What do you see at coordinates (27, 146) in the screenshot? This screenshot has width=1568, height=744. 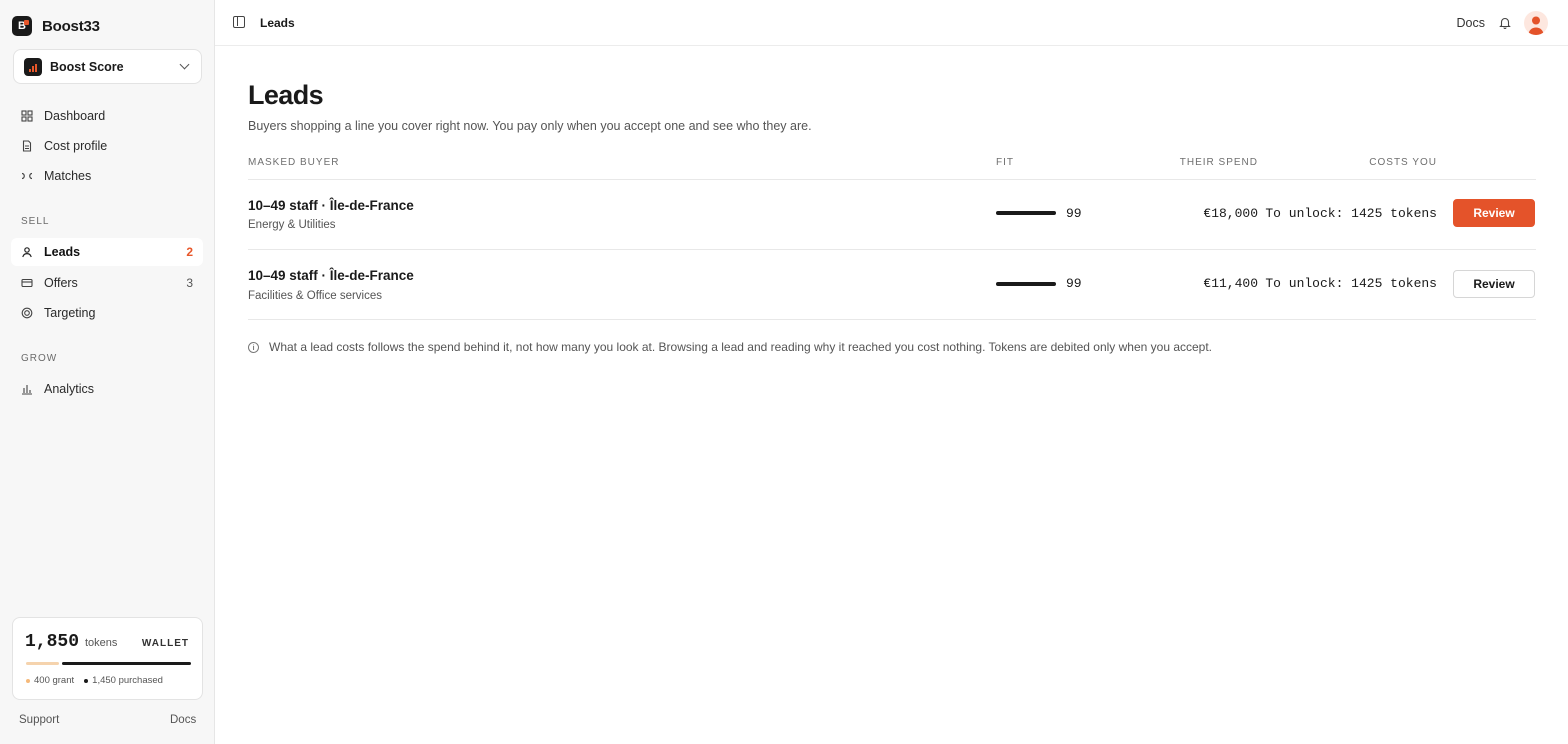 I see `file-icon` at bounding box center [27, 146].